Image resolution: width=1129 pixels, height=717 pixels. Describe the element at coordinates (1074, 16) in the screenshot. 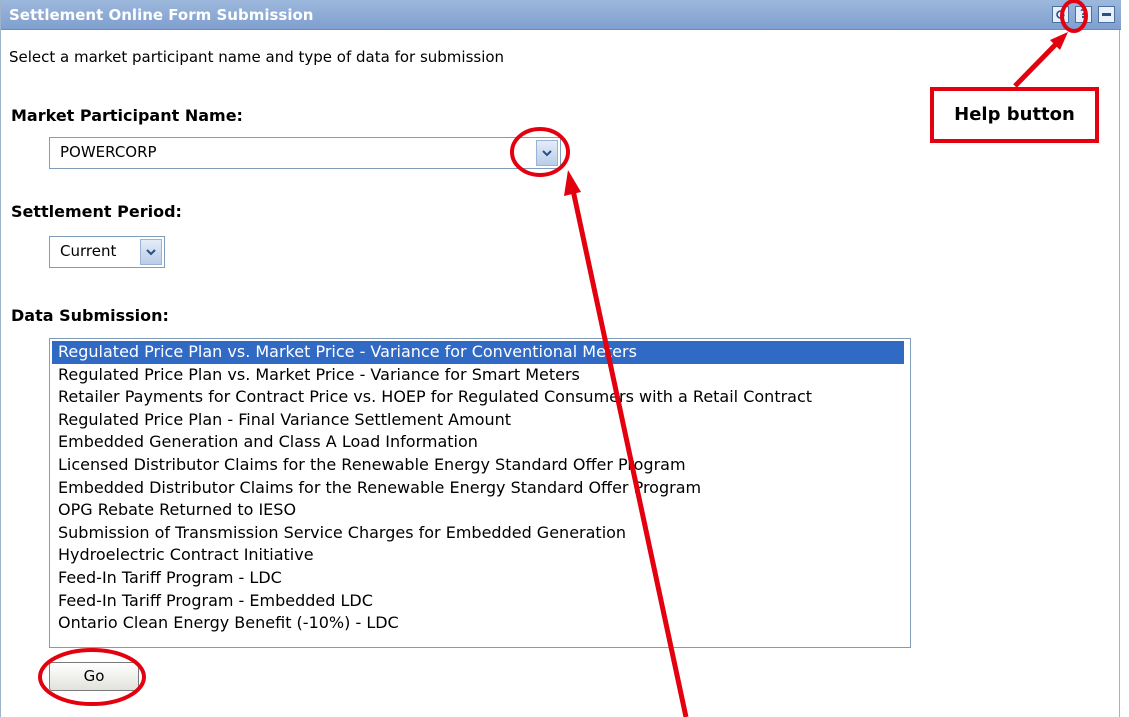

I see `help-icon-highlight` at that location.